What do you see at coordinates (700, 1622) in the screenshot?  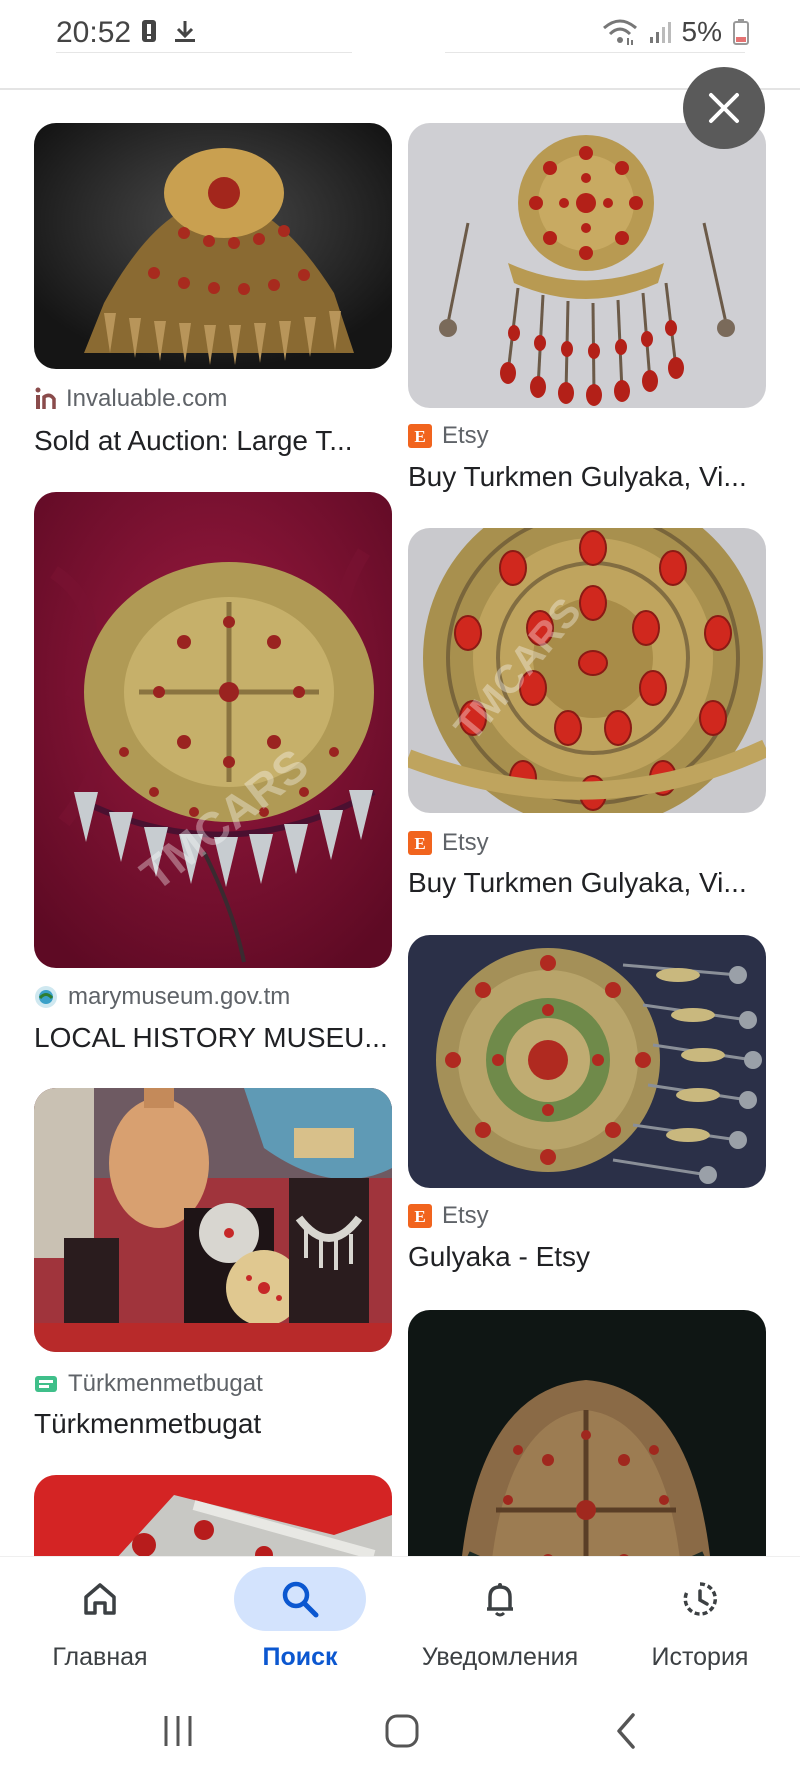 I see `nav-item-history: История` at bounding box center [700, 1622].